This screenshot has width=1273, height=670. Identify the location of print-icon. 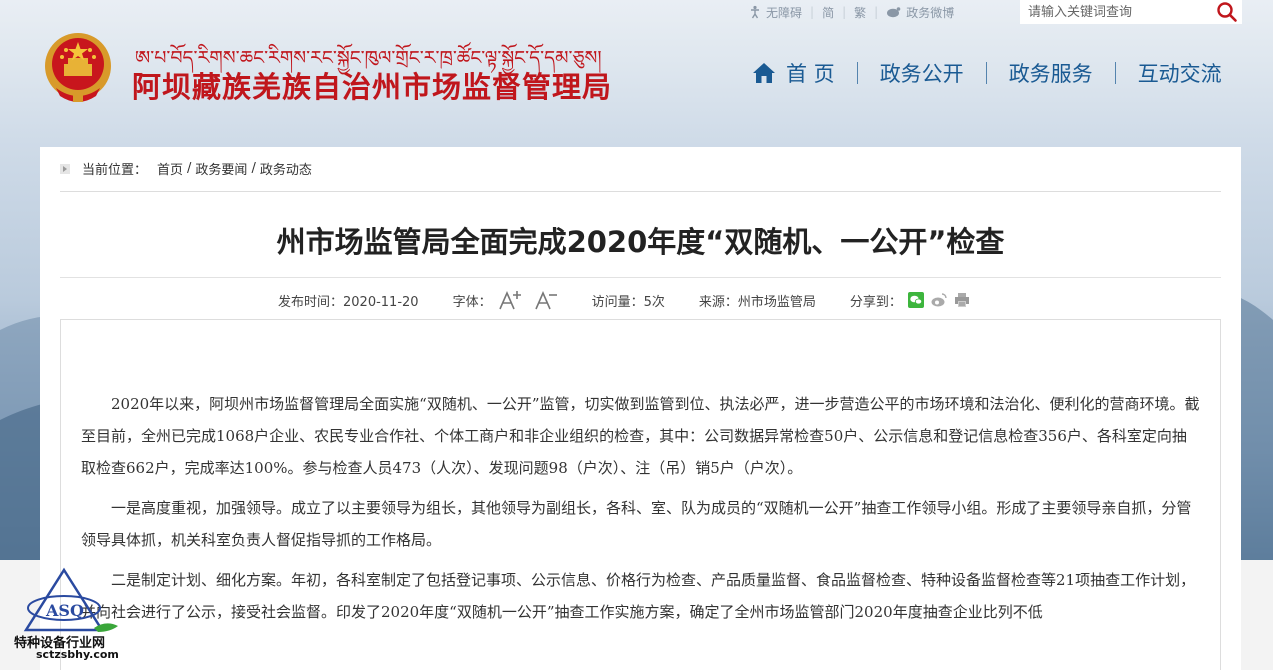
(962, 300).